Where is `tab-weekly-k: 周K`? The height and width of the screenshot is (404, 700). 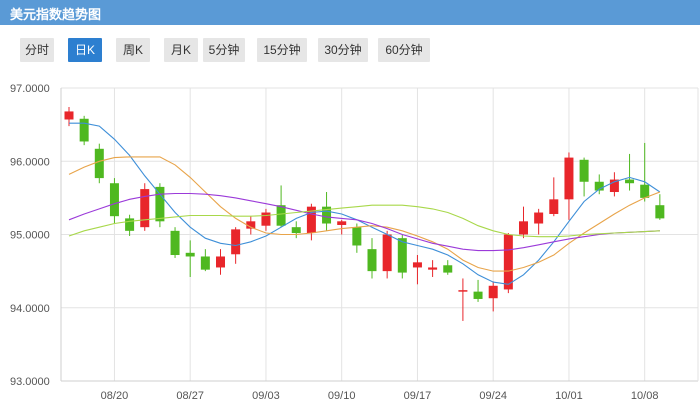
tab-weekly-k: 周K is located at coordinates (133, 50).